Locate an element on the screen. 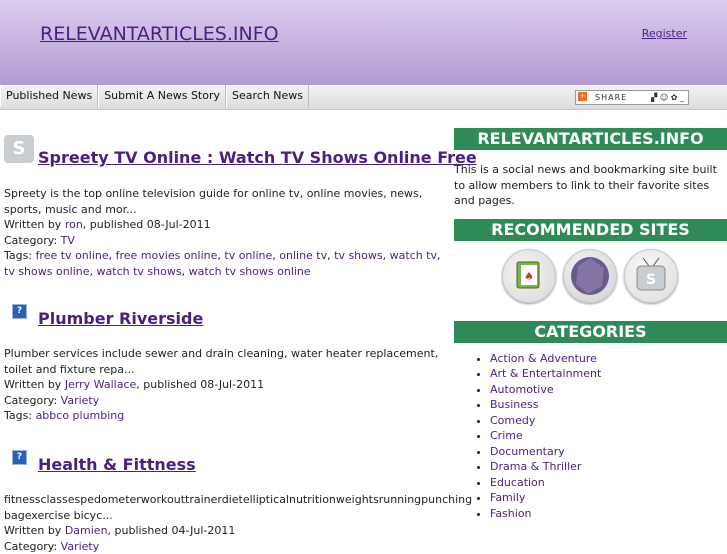  svg-text: S is located at coordinates (651, 280).